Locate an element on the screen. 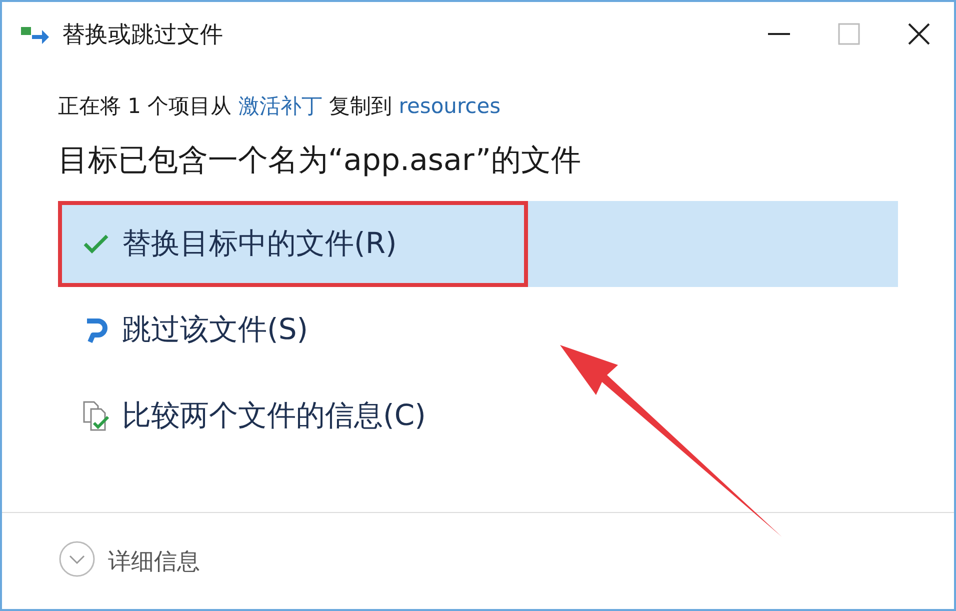  close-icon is located at coordinates (919, 34).